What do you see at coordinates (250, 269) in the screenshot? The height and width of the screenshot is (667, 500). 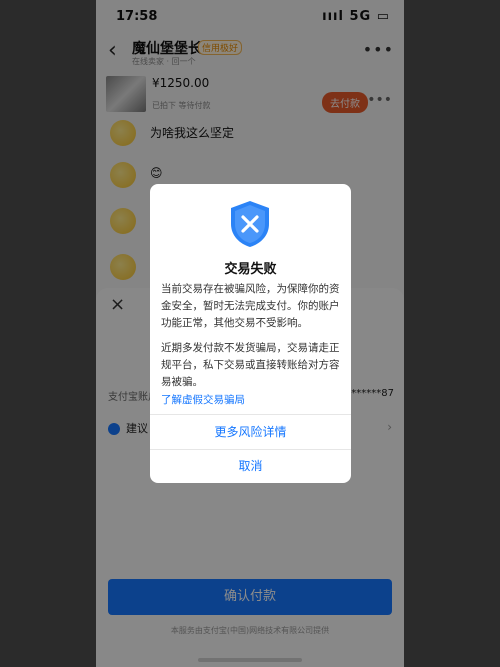 I see `dialog-title: 交易失败` at bounding box center [250, 269].